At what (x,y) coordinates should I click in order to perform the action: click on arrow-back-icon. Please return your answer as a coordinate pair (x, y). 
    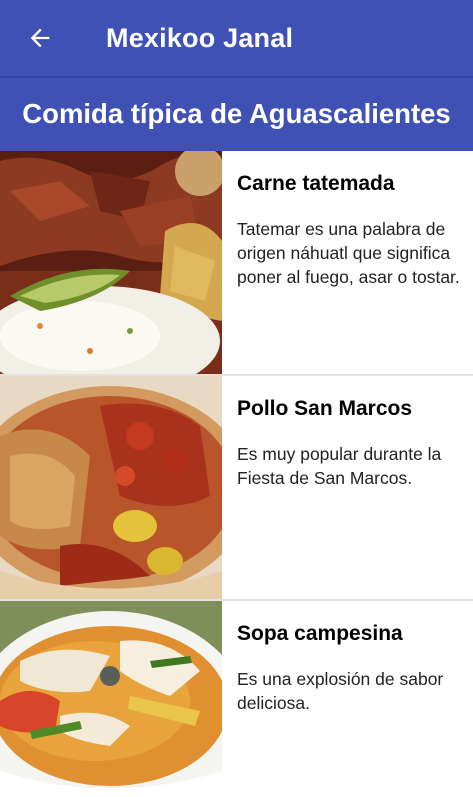
    Looking at the image, I should click on (40, 38).